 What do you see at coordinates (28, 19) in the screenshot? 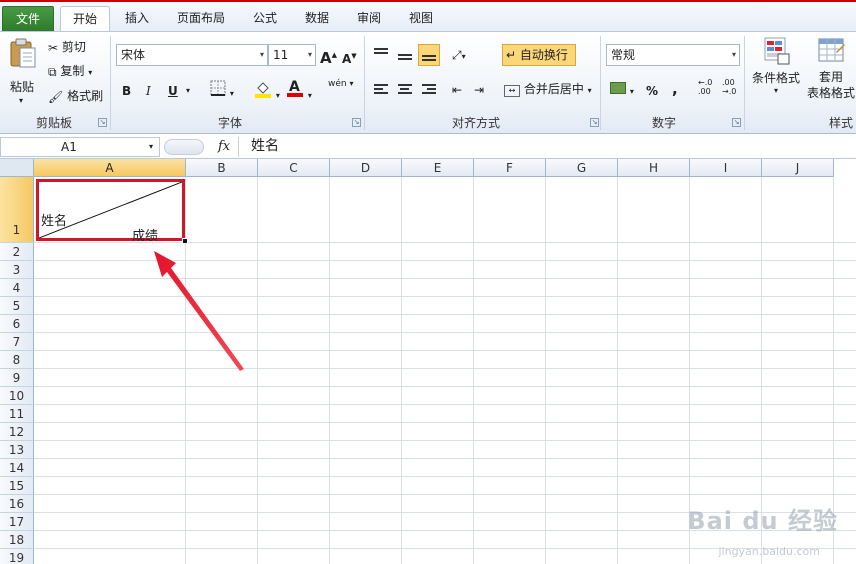
I see `tab-file: 文件` at bounding box center [28, 19].